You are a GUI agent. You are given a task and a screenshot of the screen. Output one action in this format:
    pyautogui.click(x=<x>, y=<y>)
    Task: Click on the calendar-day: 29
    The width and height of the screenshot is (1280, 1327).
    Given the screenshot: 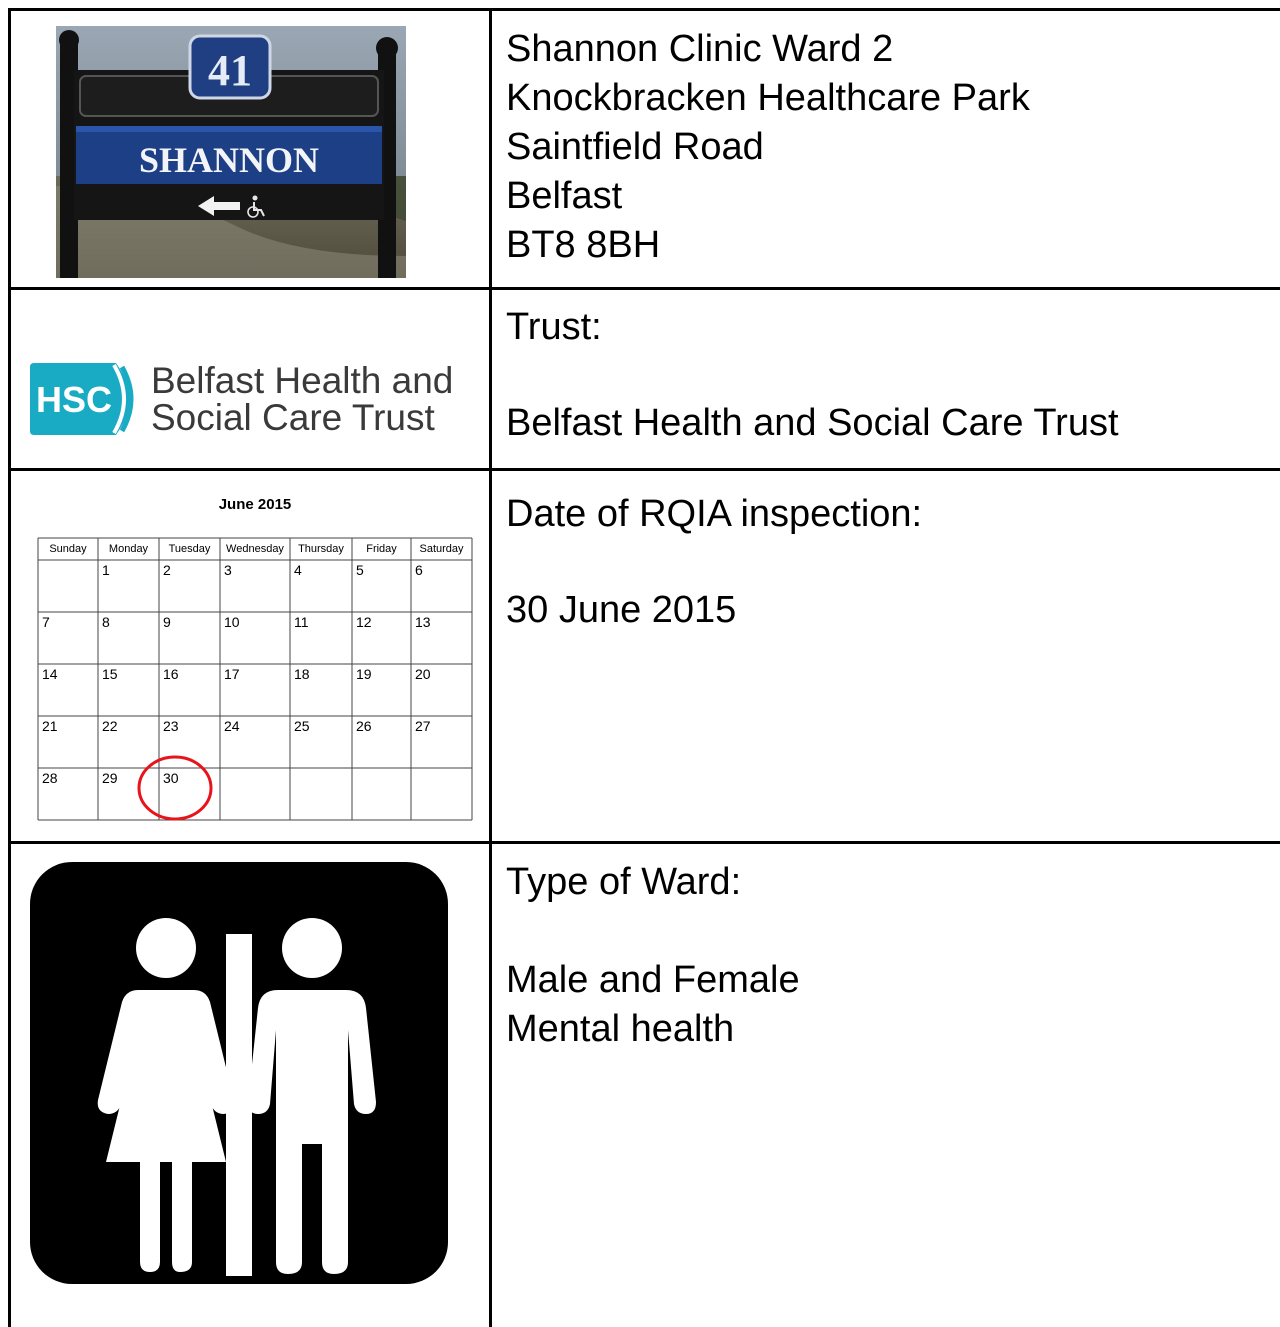 What is the action you would take?
    pyautogui.click(x=110, y=778)
    